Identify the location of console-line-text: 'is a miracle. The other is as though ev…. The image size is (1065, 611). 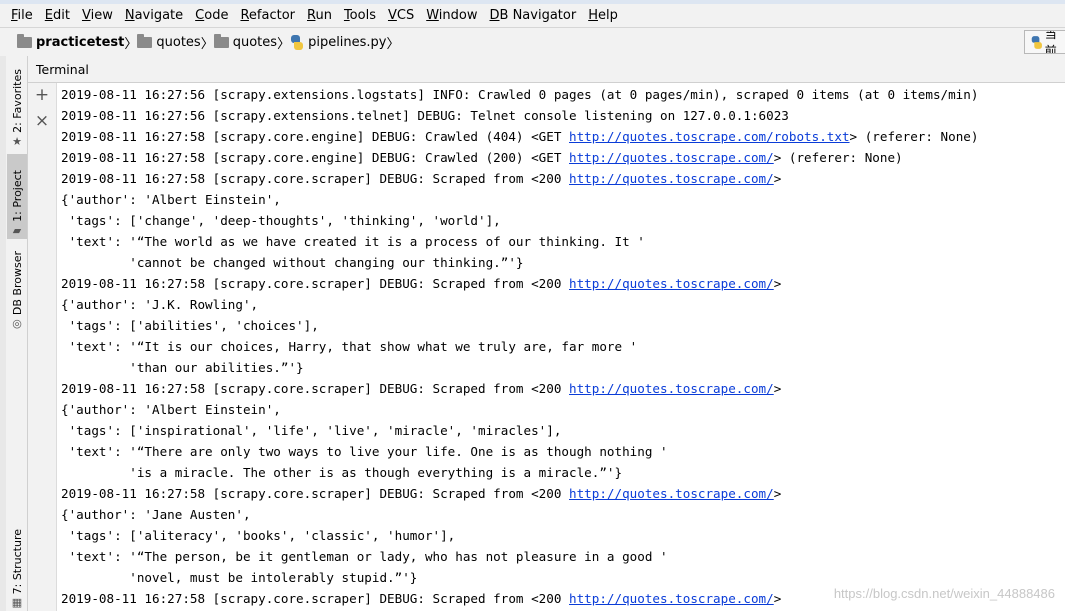
(342, 472).